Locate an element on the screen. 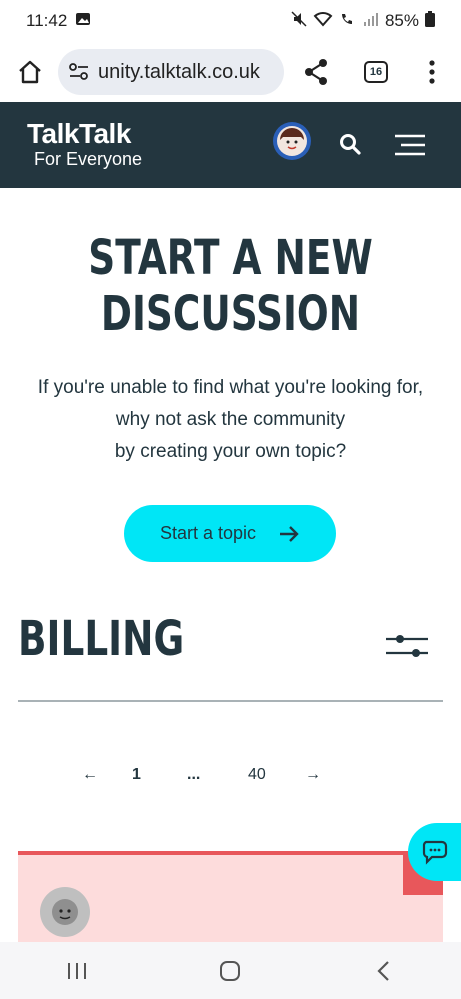 The width and height of the screenshot is (461, 999). avatar-face-icon is located at coordinates (292, 141).